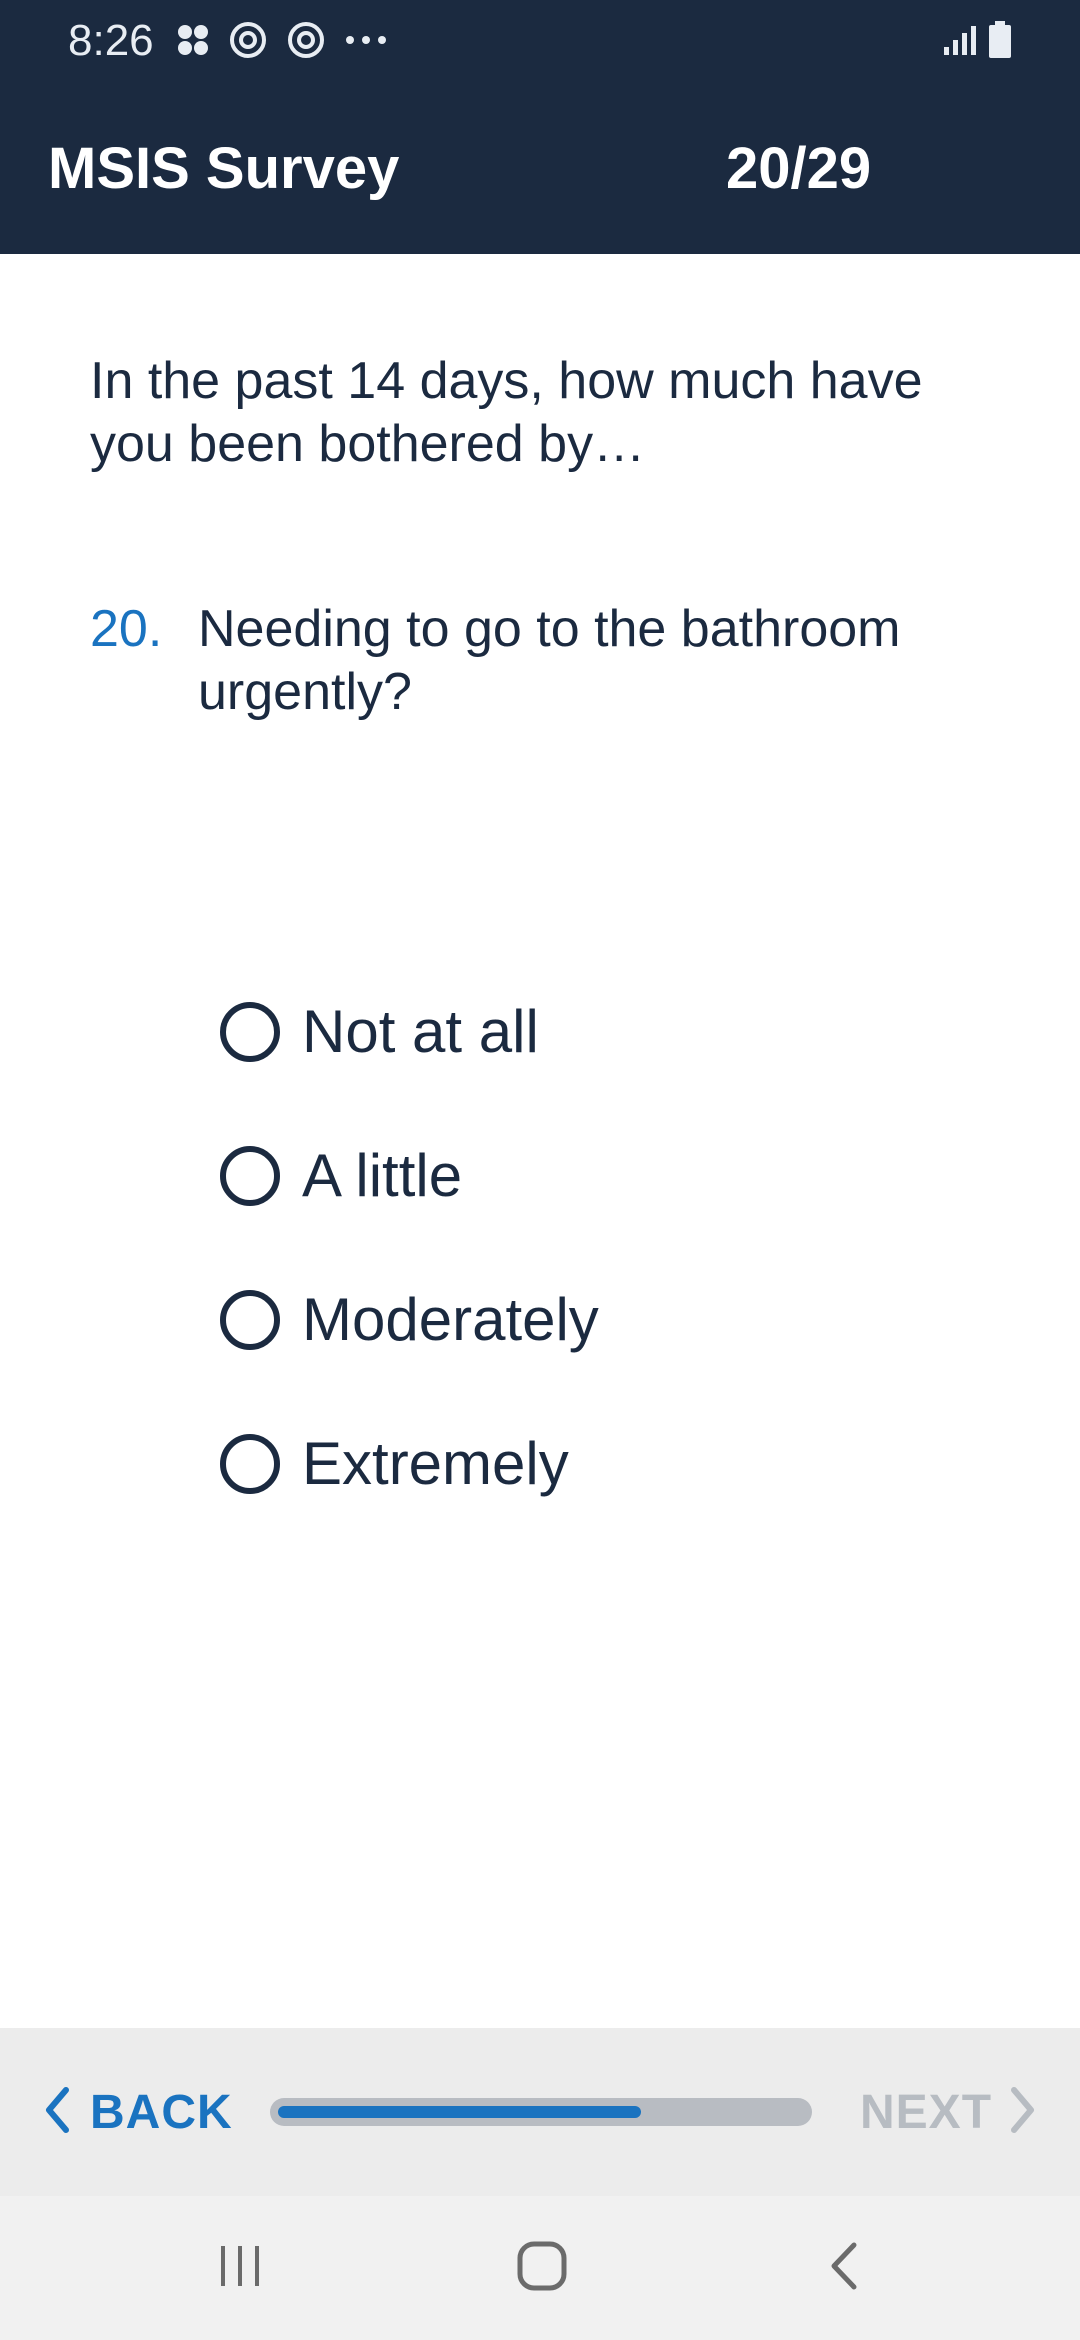  Describe the element at coordinates (926, 2112) in the screenshot. I see `next-label: NEXT` at that location.